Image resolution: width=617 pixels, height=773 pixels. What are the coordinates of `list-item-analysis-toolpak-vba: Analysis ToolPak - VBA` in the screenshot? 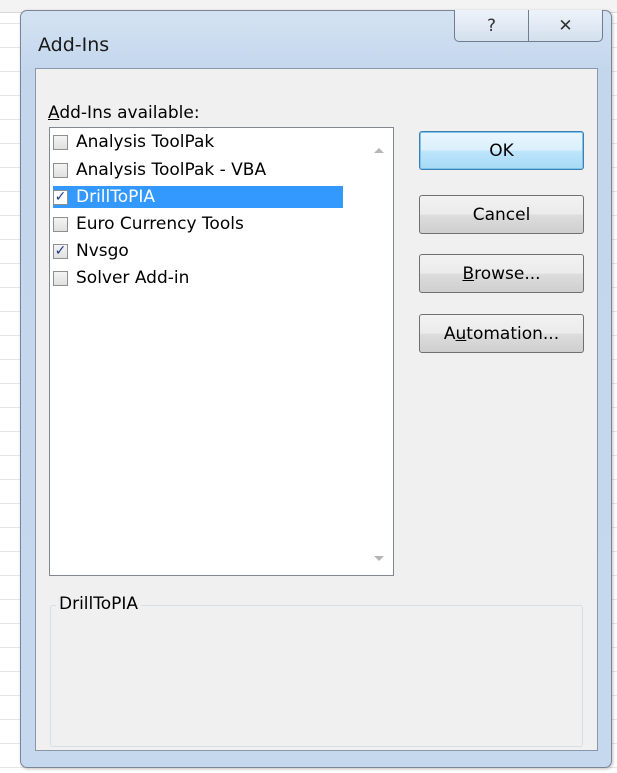 It's located at (160, 170).